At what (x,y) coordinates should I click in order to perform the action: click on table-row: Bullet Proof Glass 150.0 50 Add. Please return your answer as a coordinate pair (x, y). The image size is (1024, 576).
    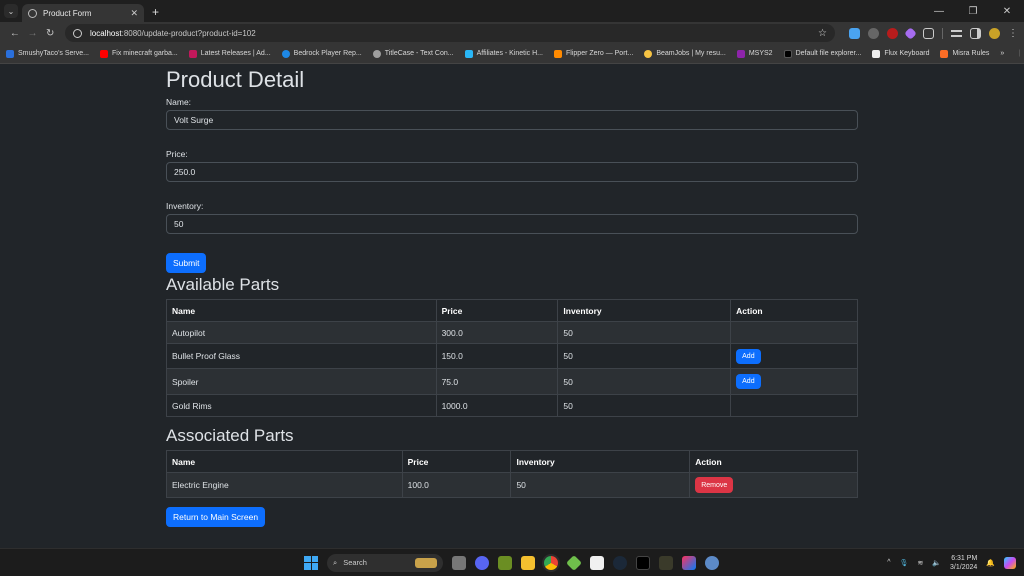
    Looking at the image, I should click on (512, 356).